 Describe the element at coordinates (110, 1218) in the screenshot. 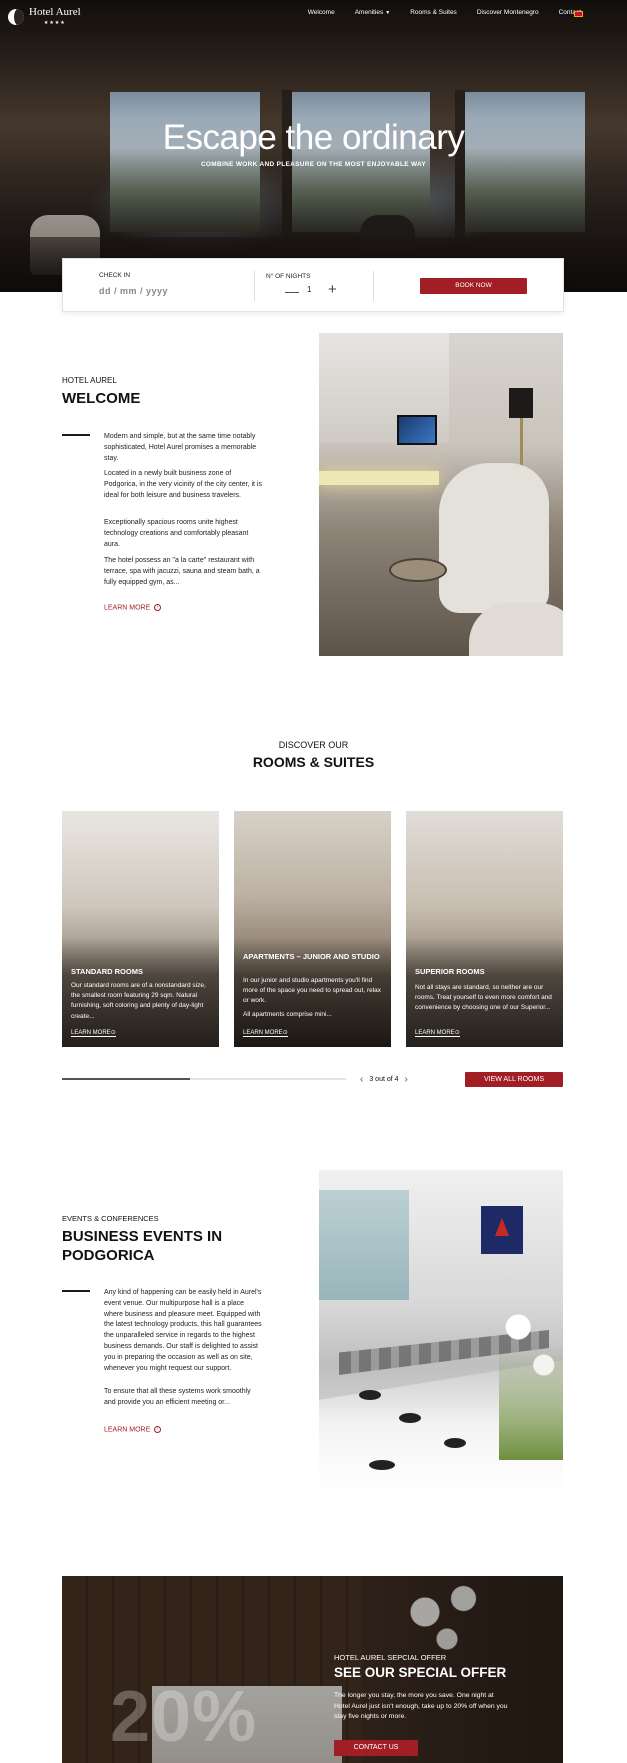

I see `events-eyebrow: EVENTS & CONFERENCES` at that location.